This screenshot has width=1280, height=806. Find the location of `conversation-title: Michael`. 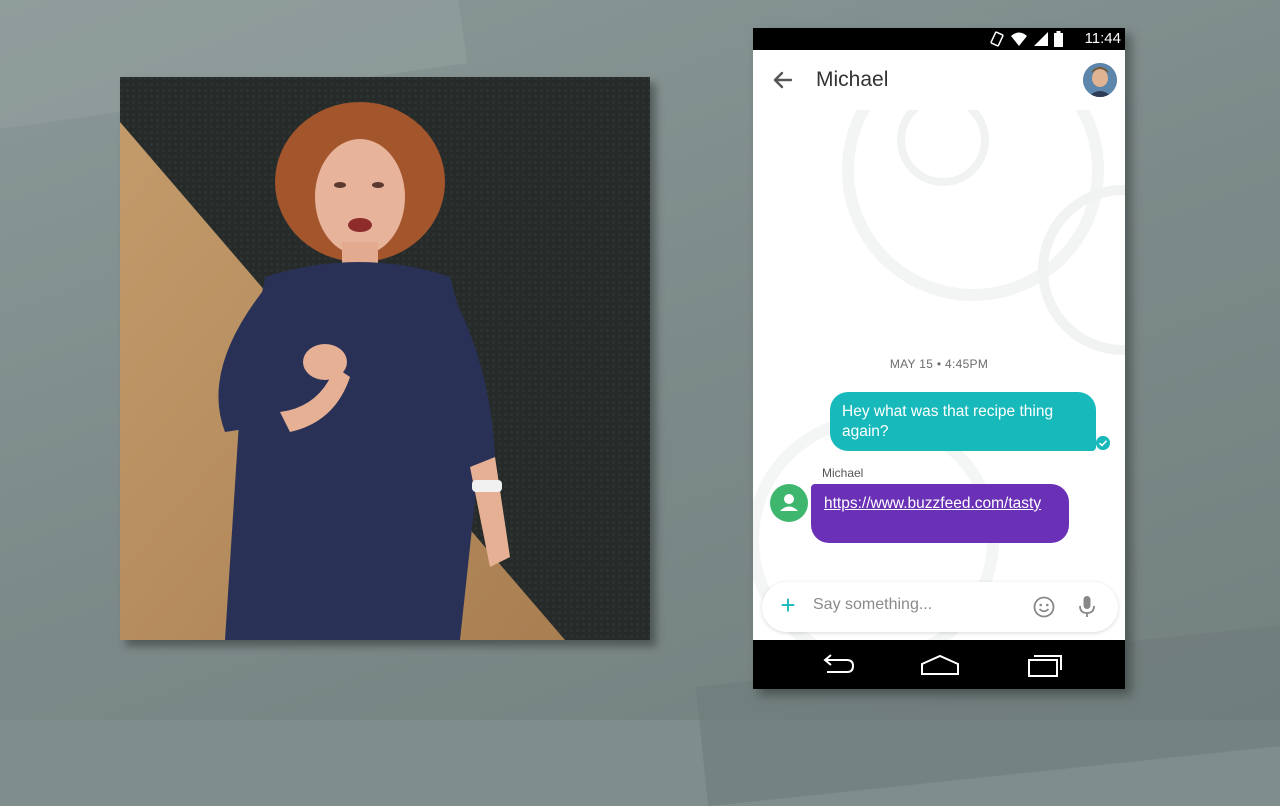

conversation-title: Michael is located at coordinates (852, 79).